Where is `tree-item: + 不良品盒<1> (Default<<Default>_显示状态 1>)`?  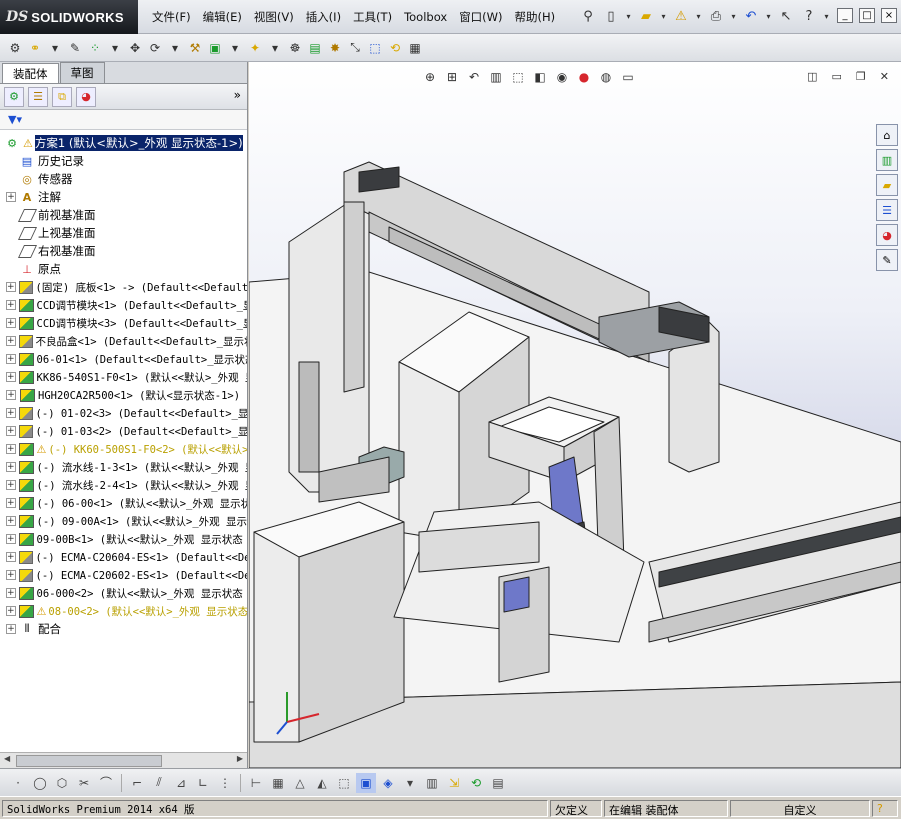
tree-item: + 不良品盒<1> (Default<<Default>_显示状态 1>) is located at coordinates (123, 341).